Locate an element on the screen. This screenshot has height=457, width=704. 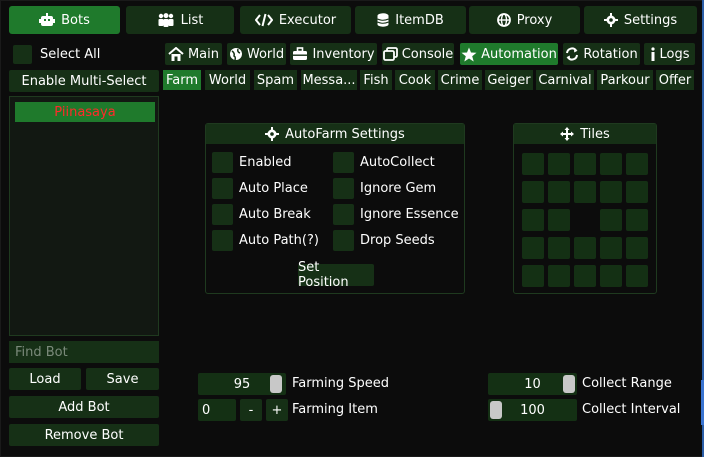
tab-crime: Crime is located at coordinates (460, 80).